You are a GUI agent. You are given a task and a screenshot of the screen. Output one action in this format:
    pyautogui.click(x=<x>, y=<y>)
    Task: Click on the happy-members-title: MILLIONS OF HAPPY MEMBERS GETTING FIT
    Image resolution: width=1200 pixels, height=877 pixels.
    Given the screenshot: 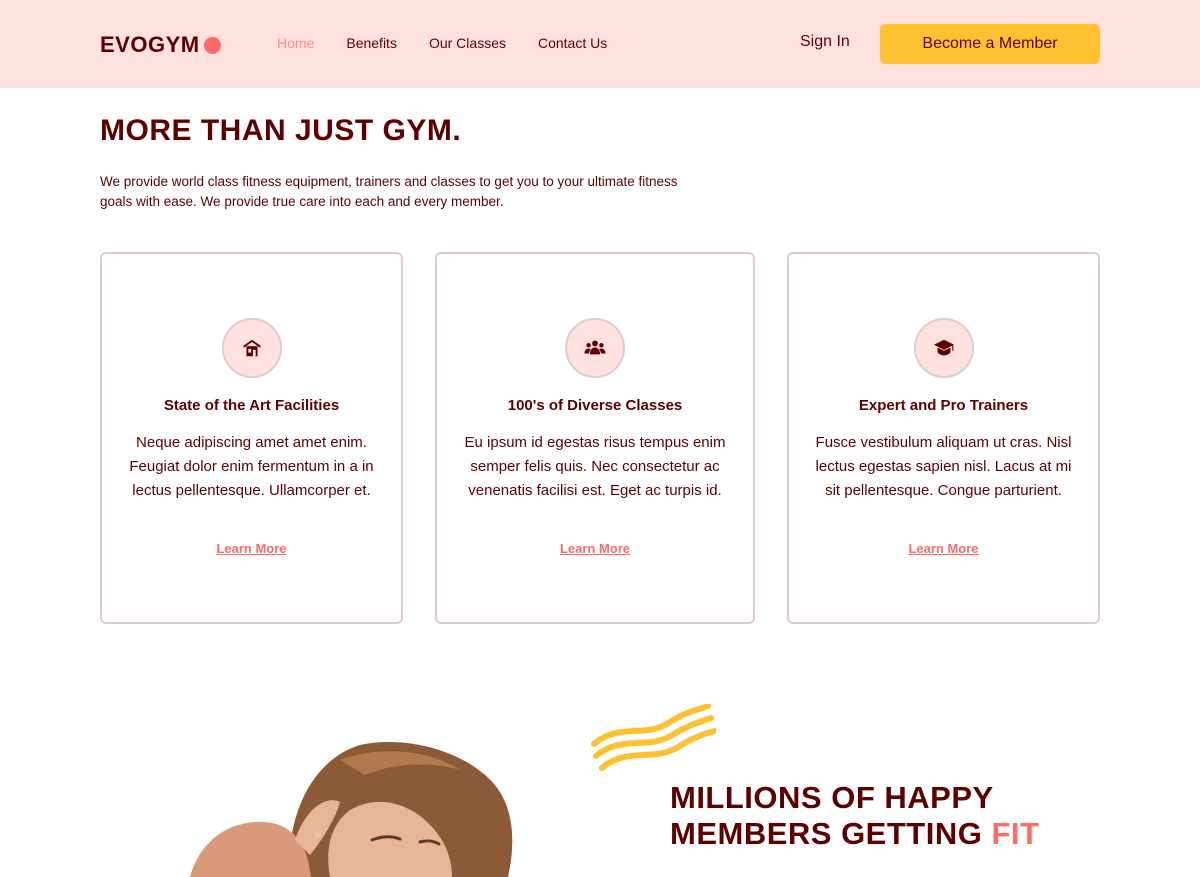 What is the action you would take?
    pyautogui.click(x=854, y=816)
    